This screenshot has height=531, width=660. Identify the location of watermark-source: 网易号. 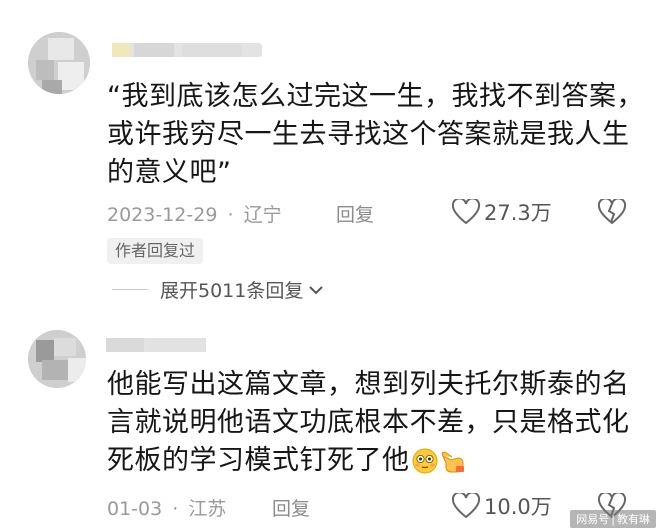
(593, 519).